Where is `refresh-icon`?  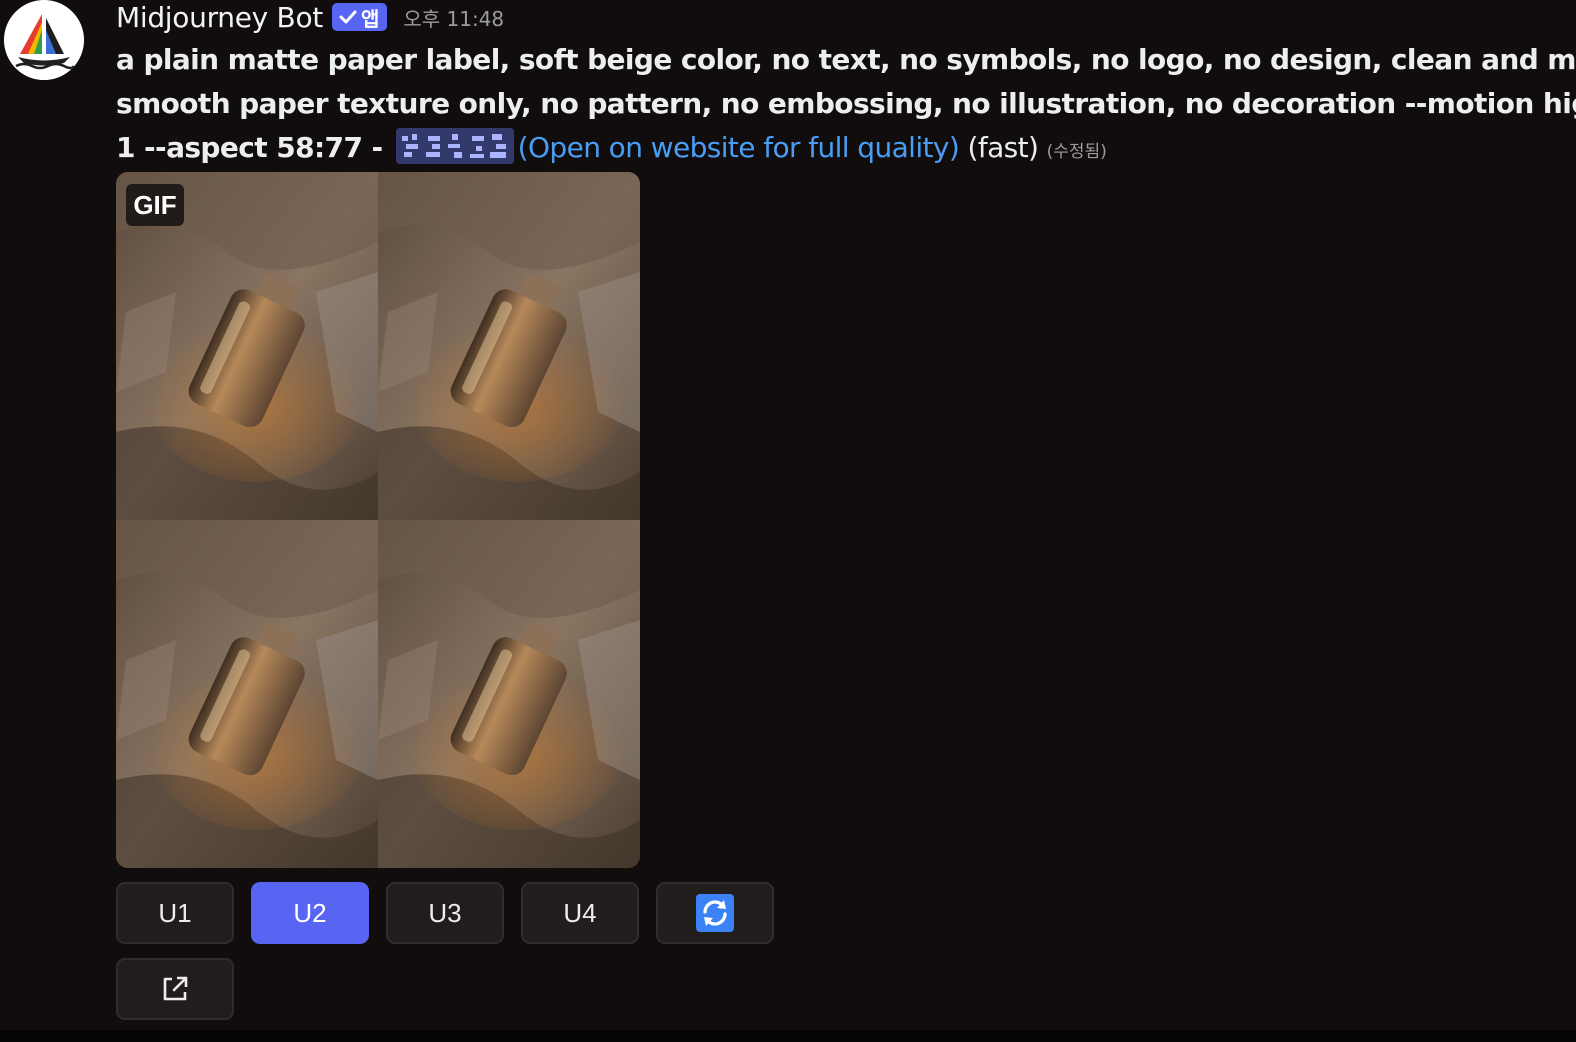
refresh-icon is located at coordinates (715, 913).